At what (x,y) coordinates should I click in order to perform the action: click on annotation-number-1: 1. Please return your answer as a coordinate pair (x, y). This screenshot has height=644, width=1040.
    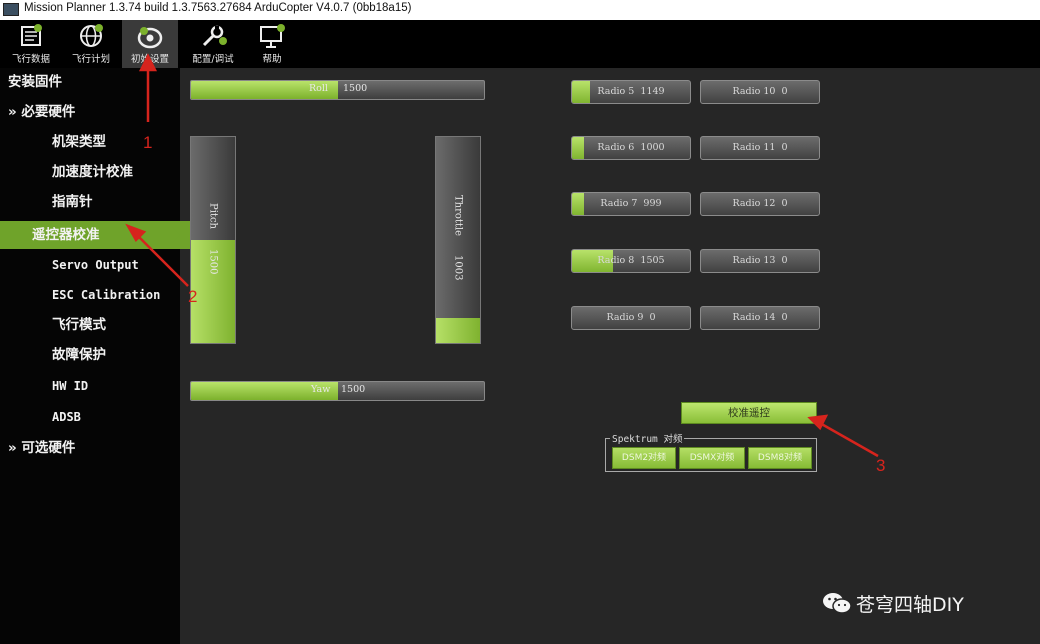
    Looking at the image, I should click on (148, 142).